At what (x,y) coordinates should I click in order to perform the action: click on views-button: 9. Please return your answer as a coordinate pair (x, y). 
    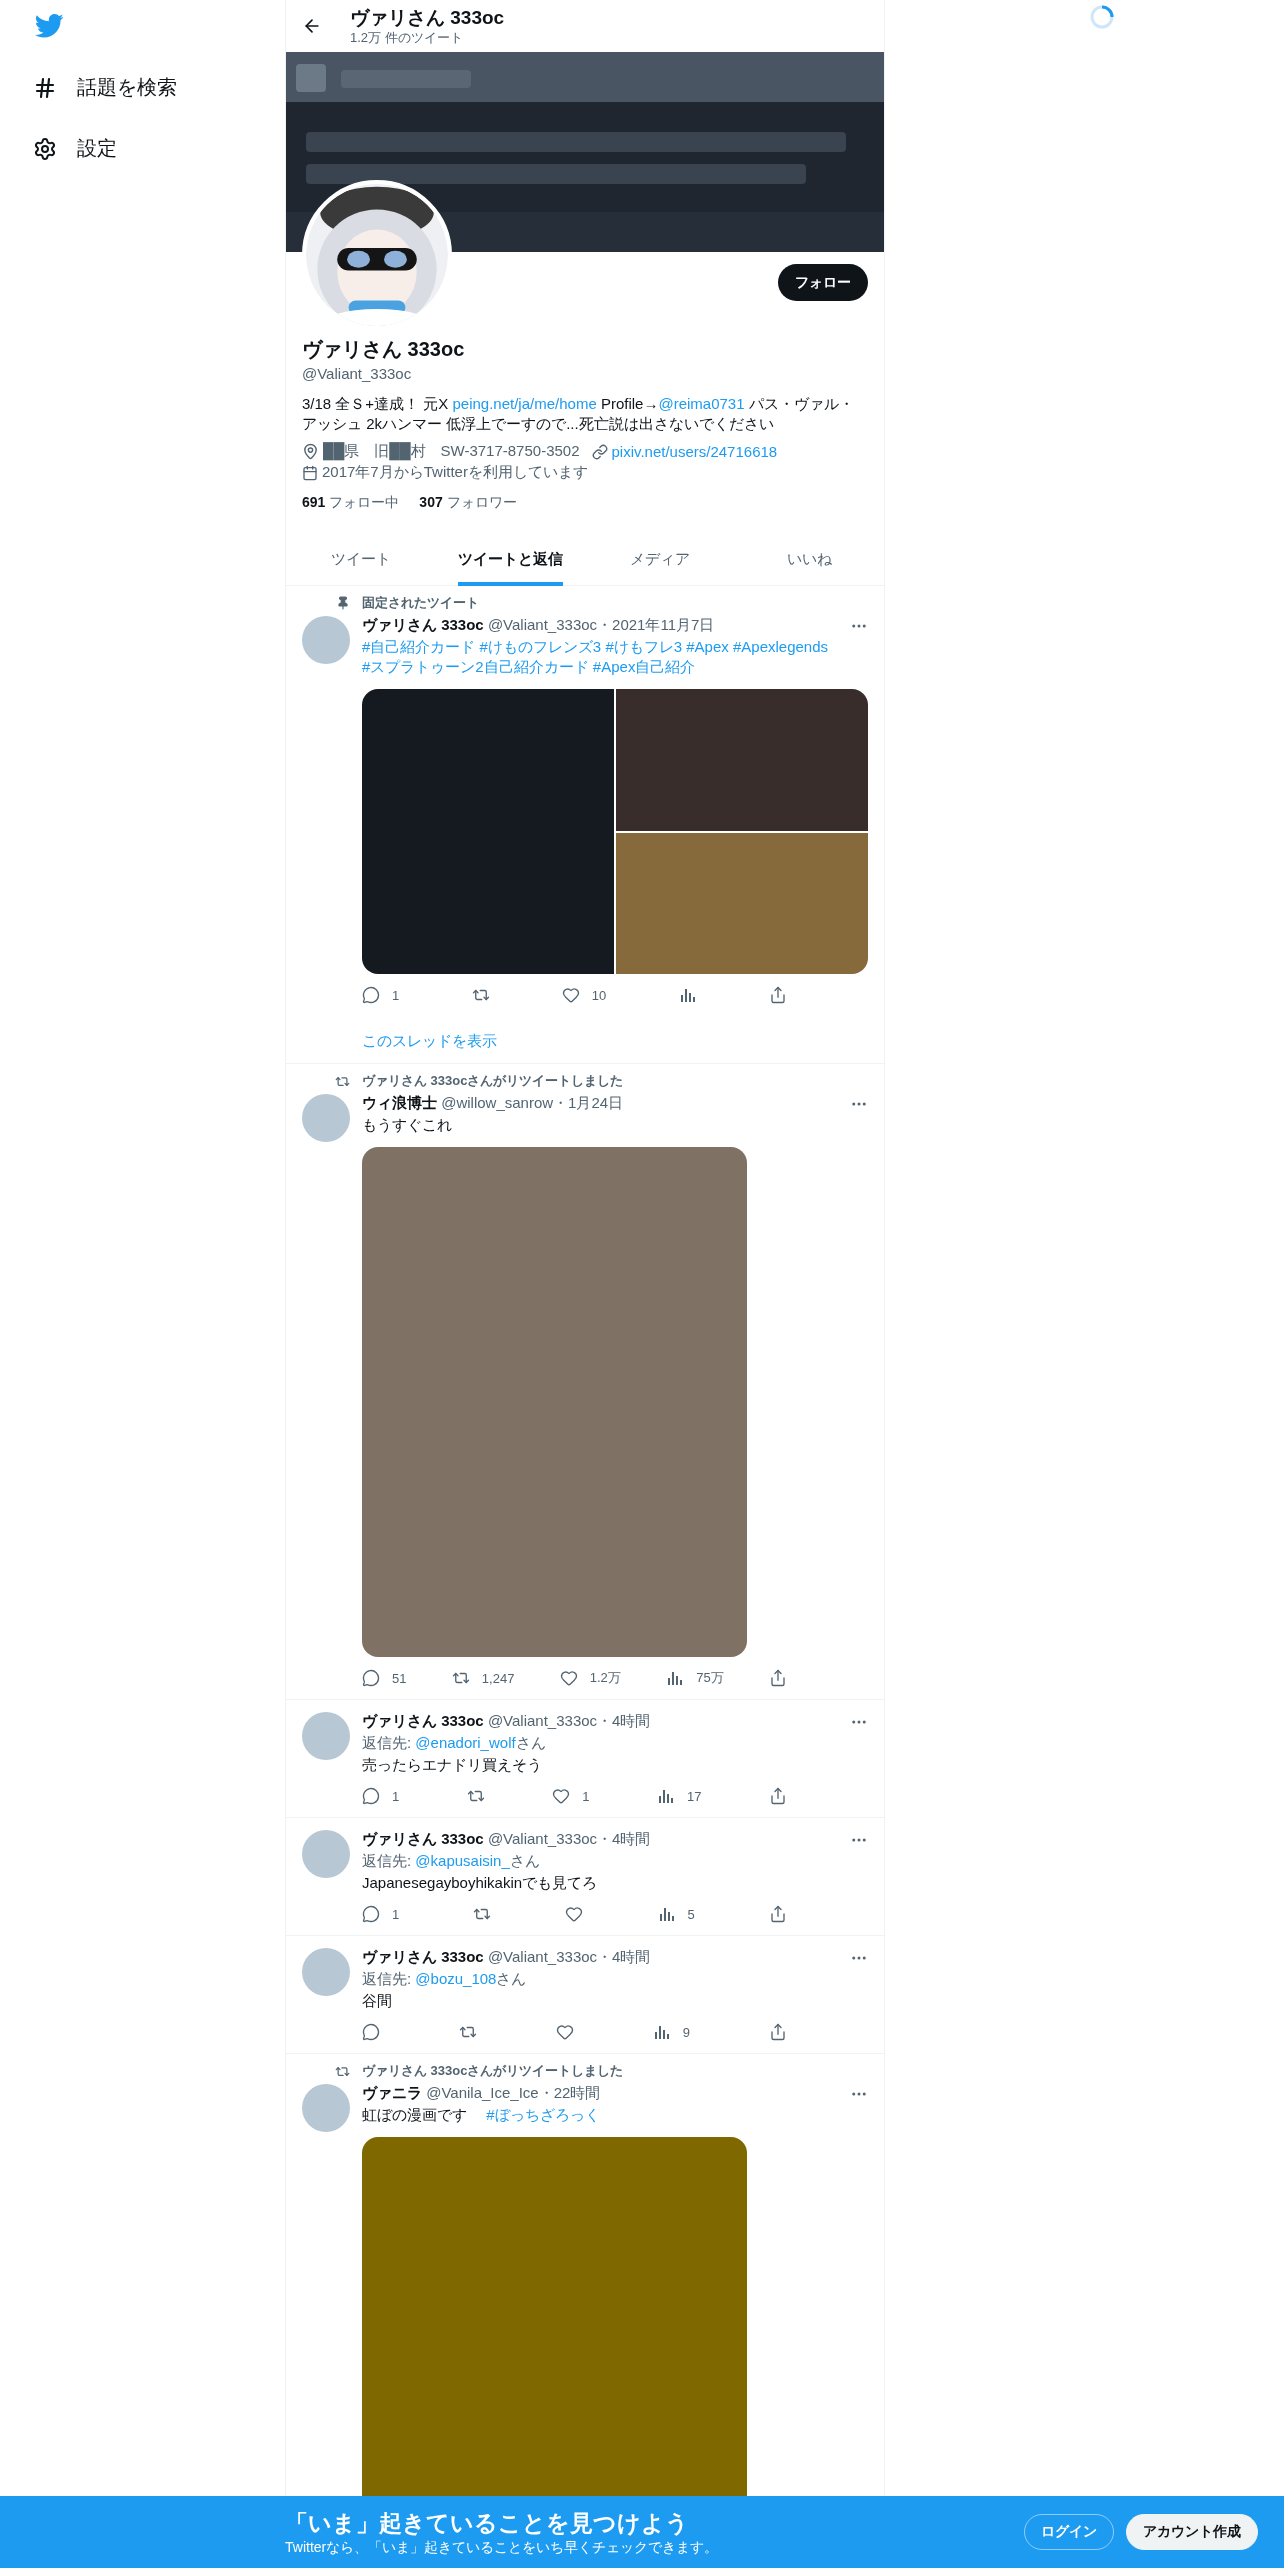
    Looking at the image, I should click on (671, 2032).